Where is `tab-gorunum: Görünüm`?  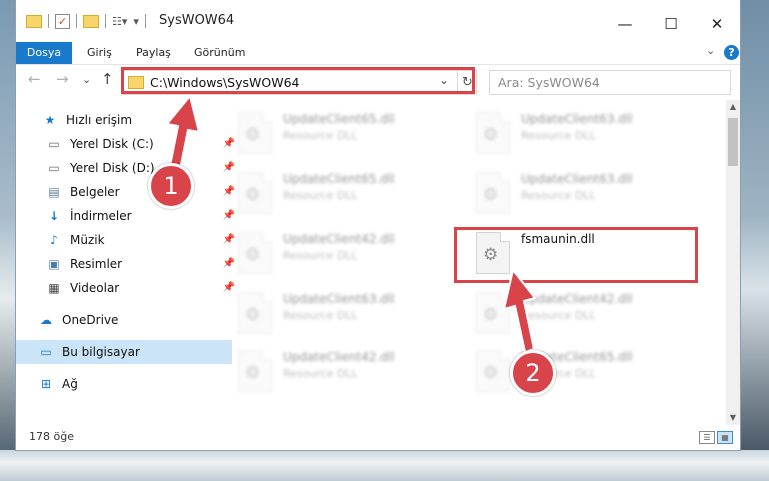
tab-gorunum: Görünüm is located at coordinates (219, 53).